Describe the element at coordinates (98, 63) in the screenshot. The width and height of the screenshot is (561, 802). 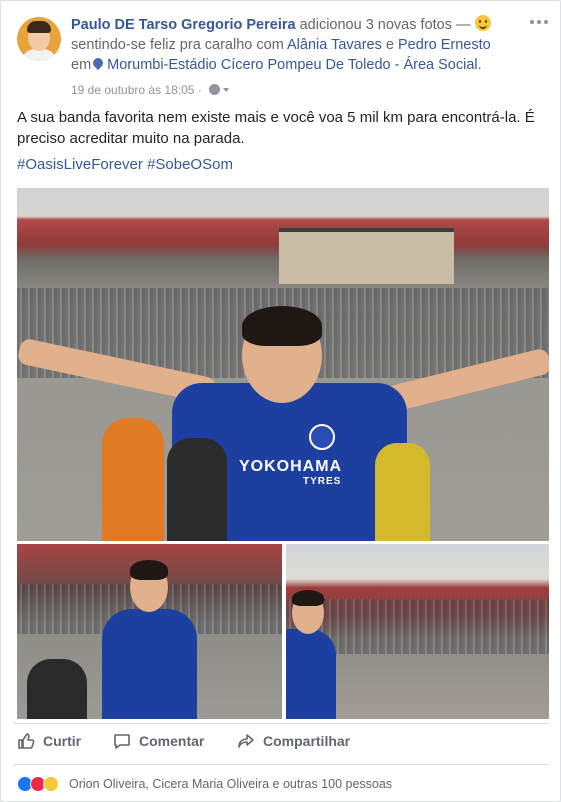
I see `location-pin-icon` at that location.